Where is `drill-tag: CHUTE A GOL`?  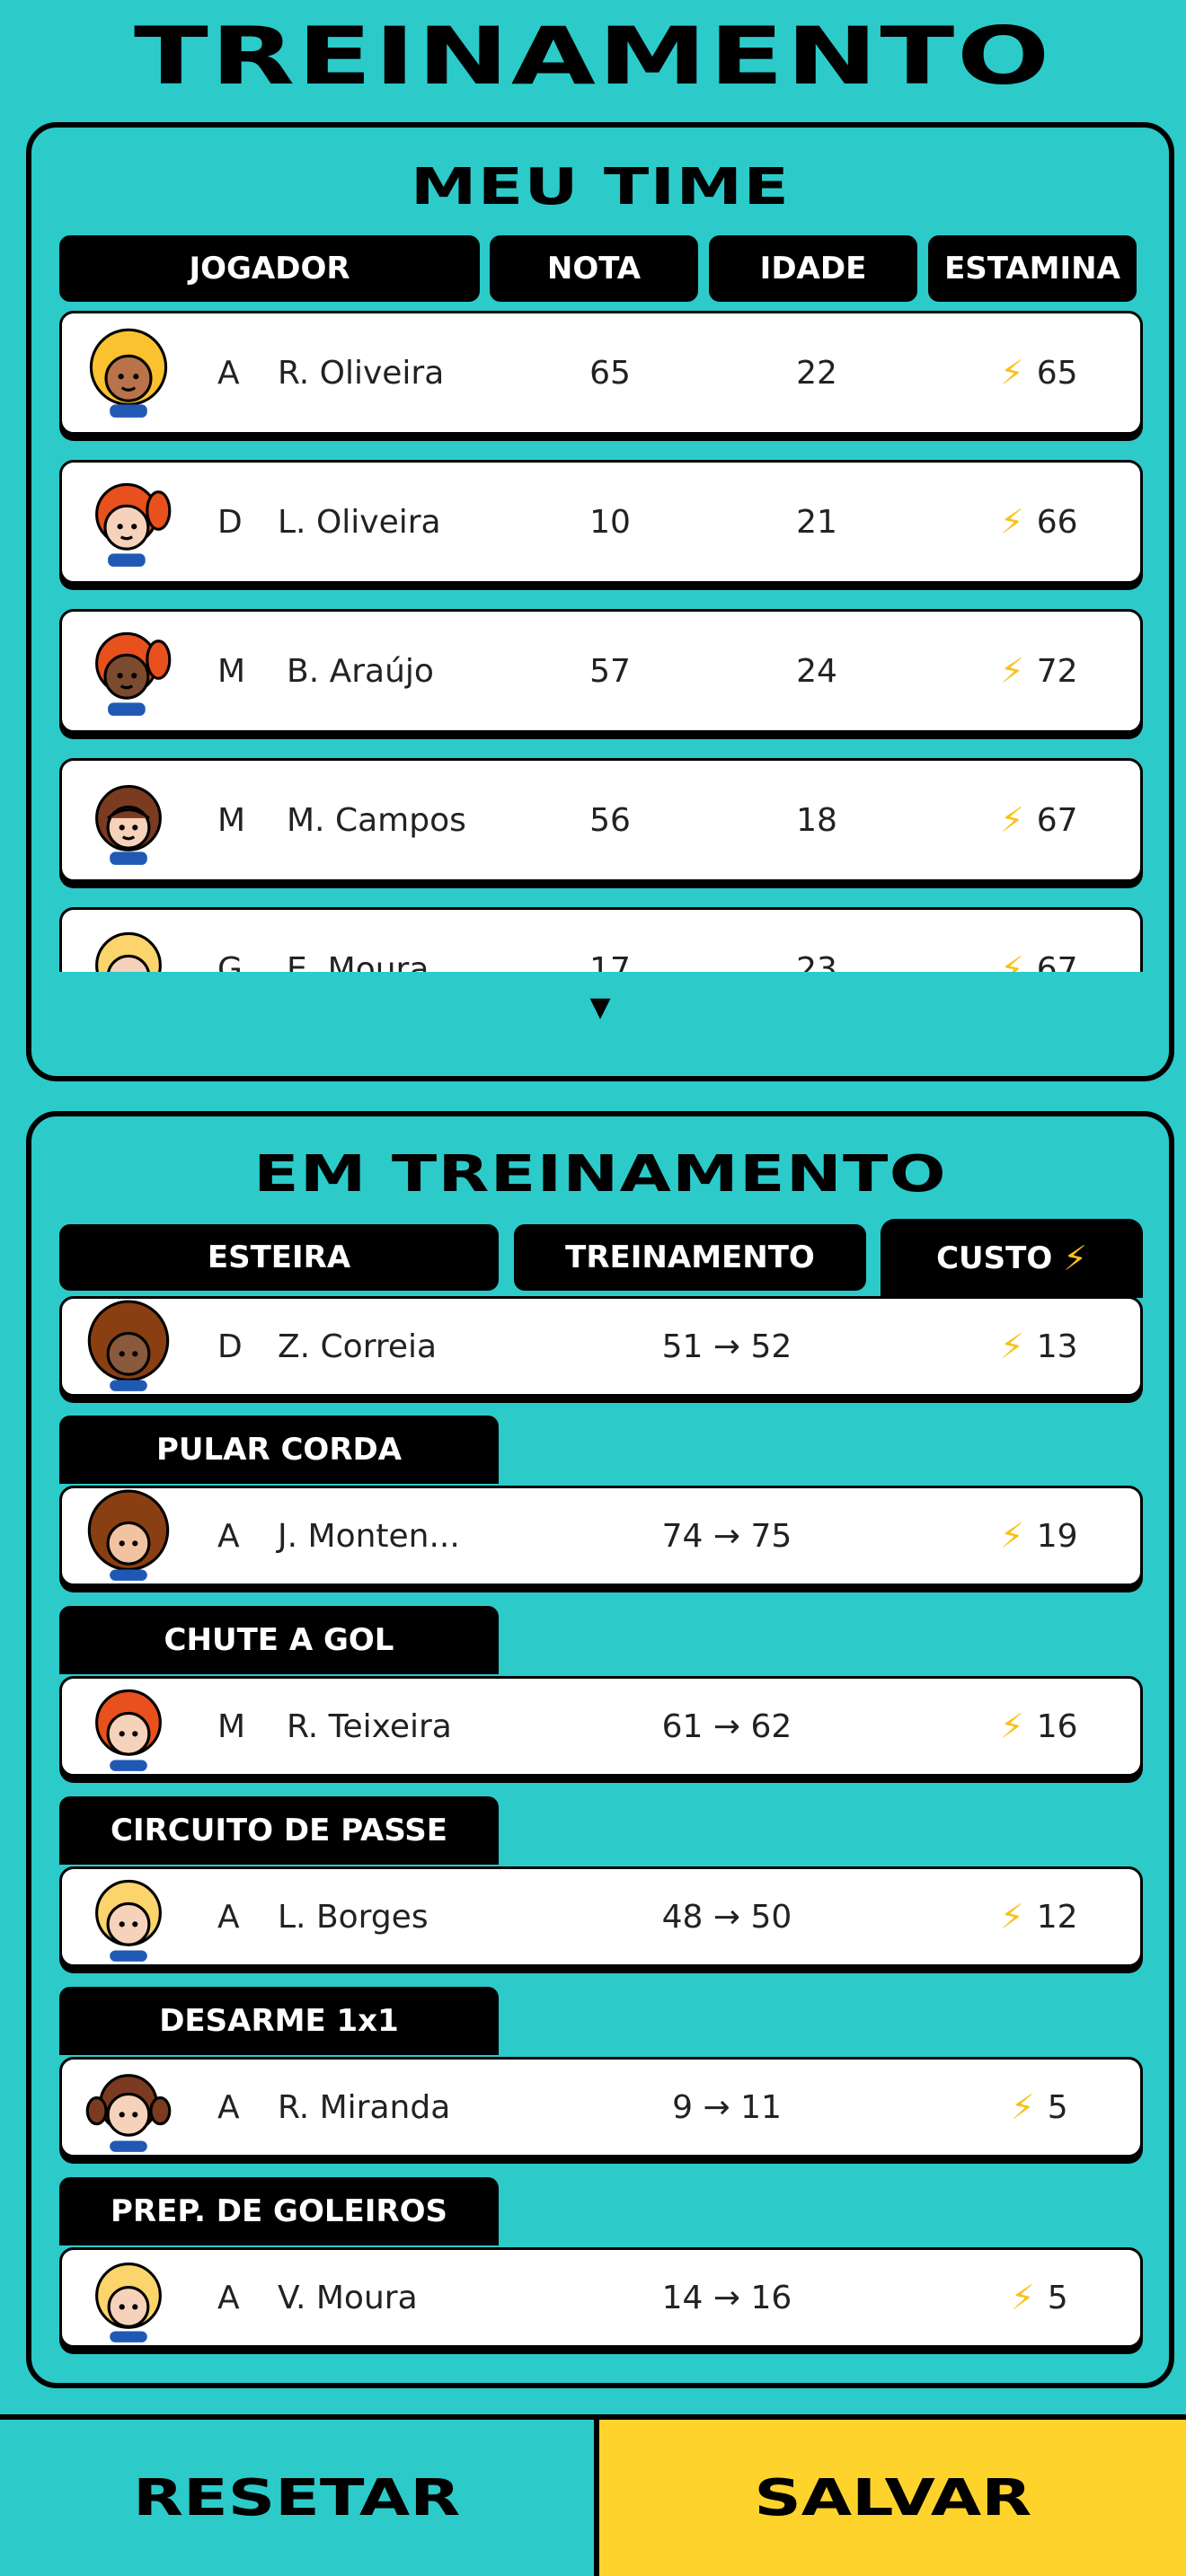 drill-tag: CHUTE A GOL is located at coordinates (279, 1640).